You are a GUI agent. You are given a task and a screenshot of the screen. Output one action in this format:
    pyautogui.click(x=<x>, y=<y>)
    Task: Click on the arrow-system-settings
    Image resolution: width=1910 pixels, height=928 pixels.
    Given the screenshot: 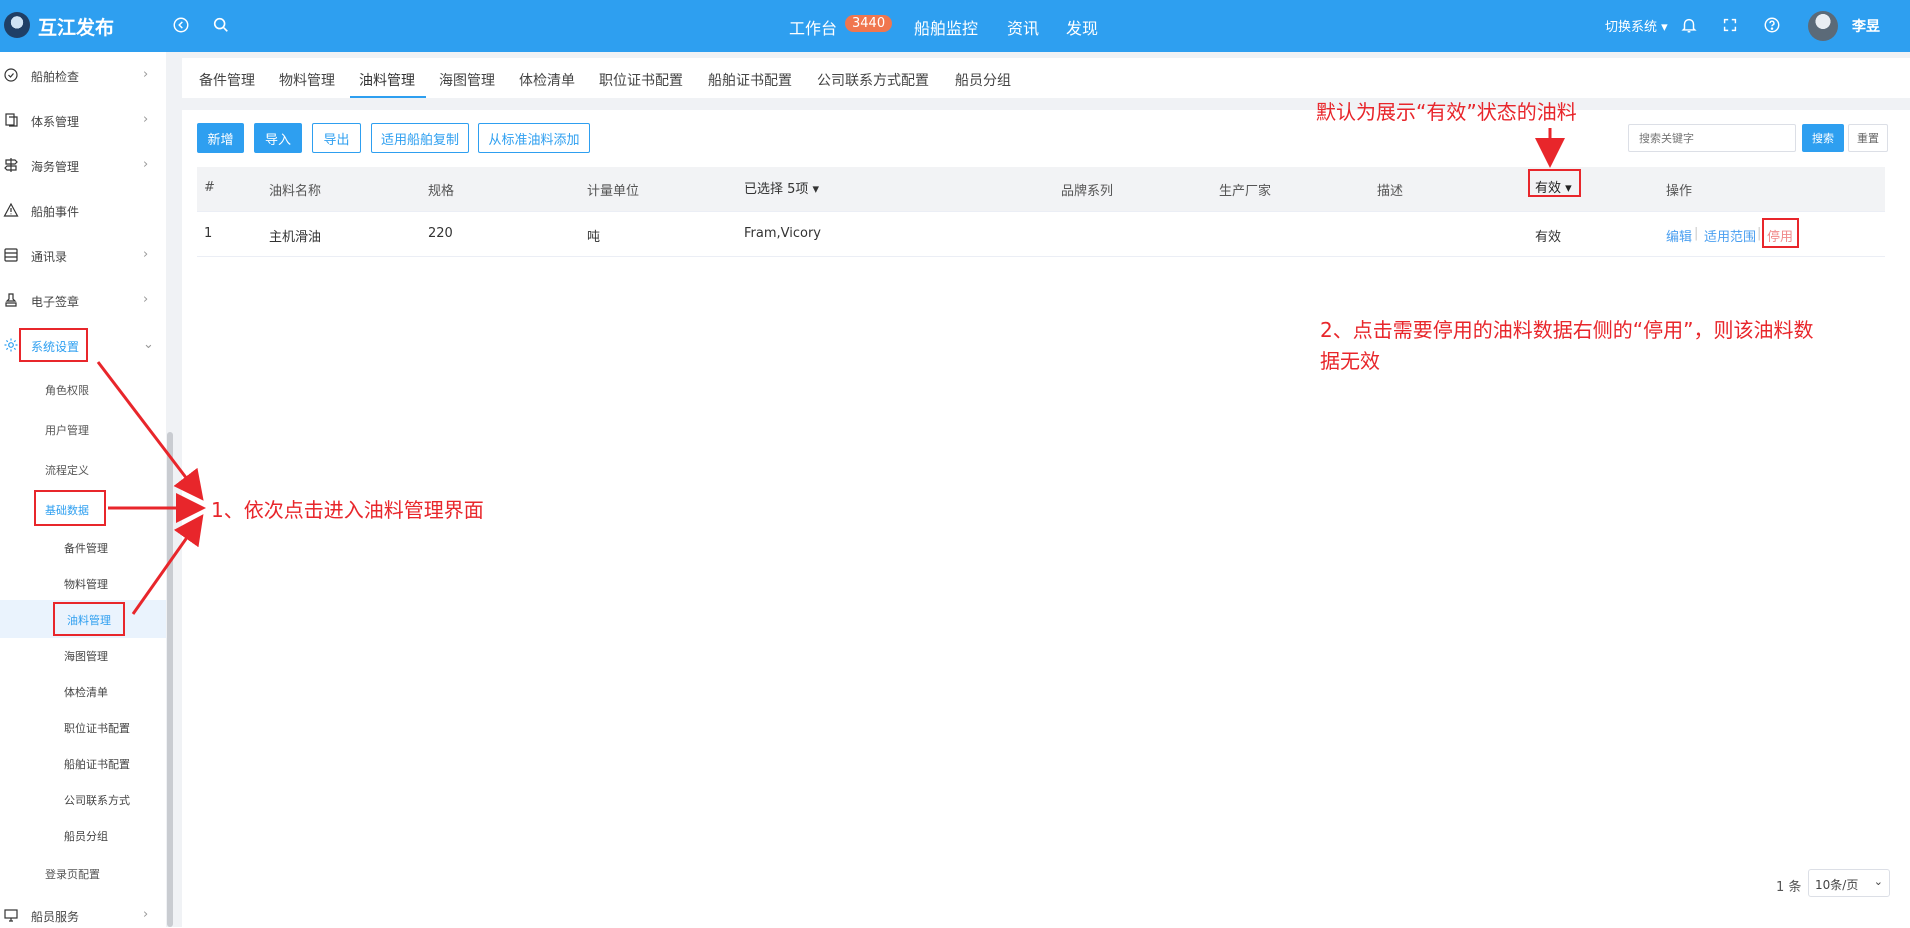 What is the action you would take?
    pyautogui.click(x=150, y=431)
    